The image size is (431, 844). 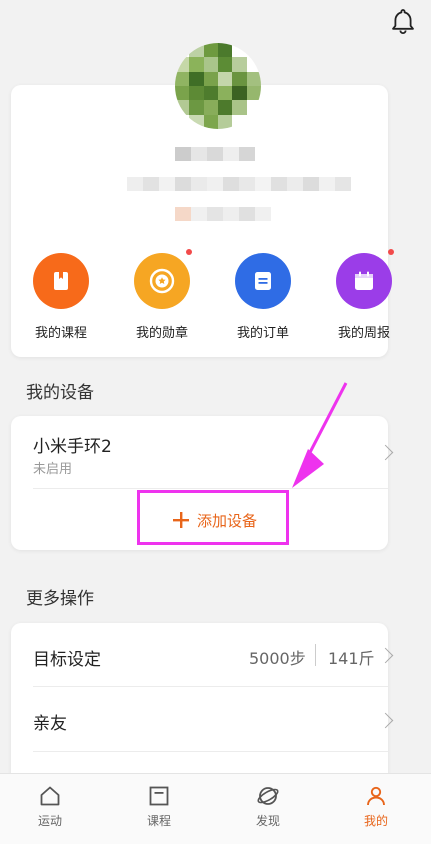 I want to click on goal-setting-row: 目标设定 5000步 141斤, so click(x=202, y=654).